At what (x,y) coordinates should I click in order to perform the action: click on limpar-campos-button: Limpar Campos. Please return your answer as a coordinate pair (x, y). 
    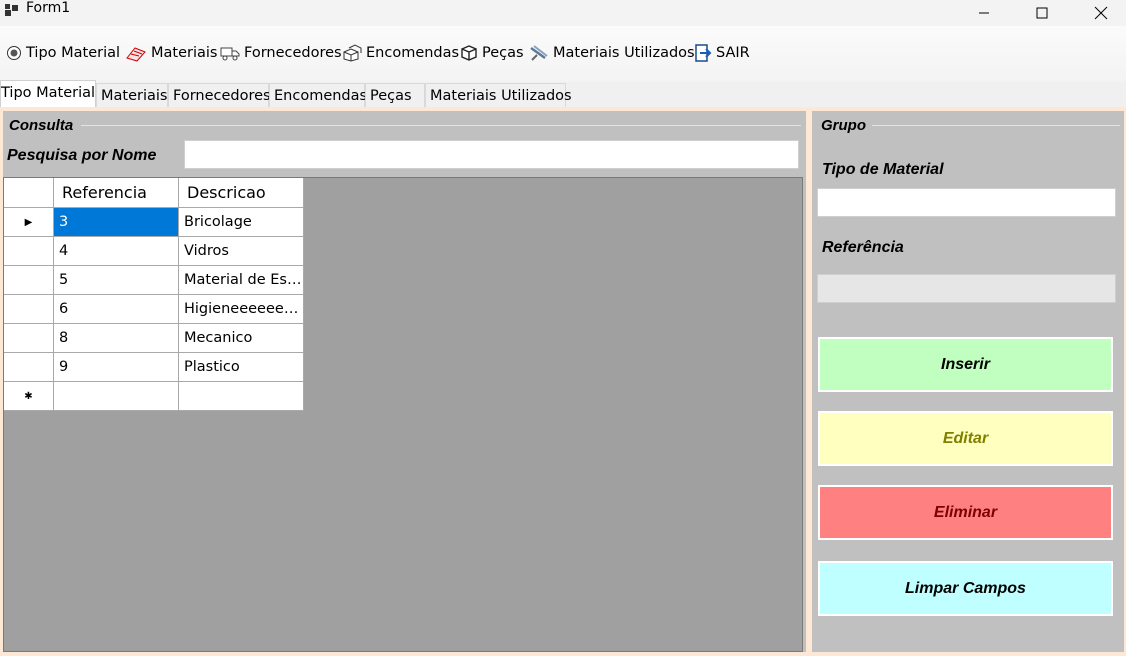
    Looking at the image, I should click on (965, 588).